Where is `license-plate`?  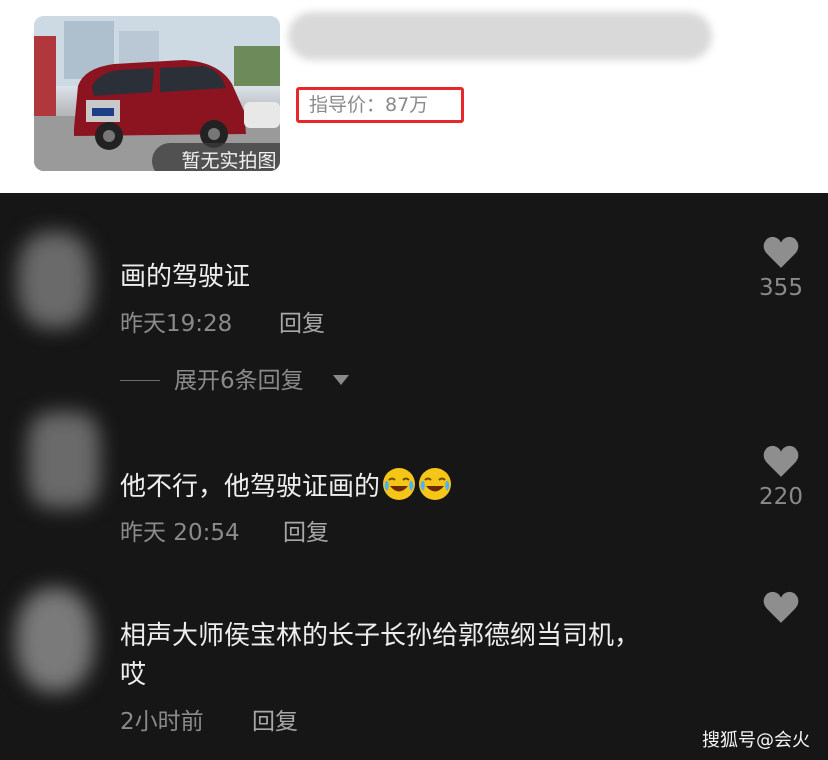 license-plate is located at coordinates (103, 112).